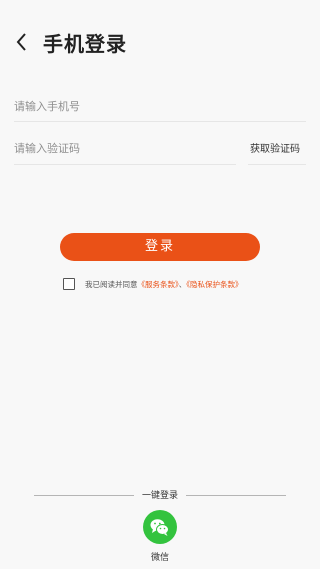 The image size is (320, 569). I want to click on wechat-label: 微信, so click(159, 558).